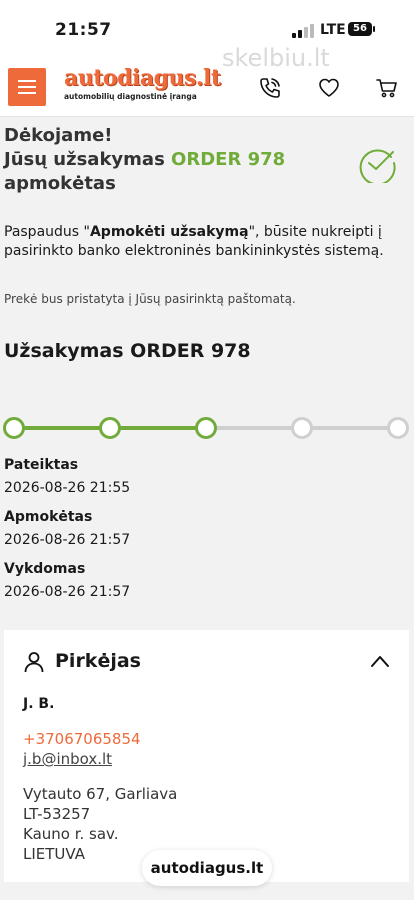 This screenshot has height=900, width=414. I want to click on status-time: 21:57, so click(83, 30).